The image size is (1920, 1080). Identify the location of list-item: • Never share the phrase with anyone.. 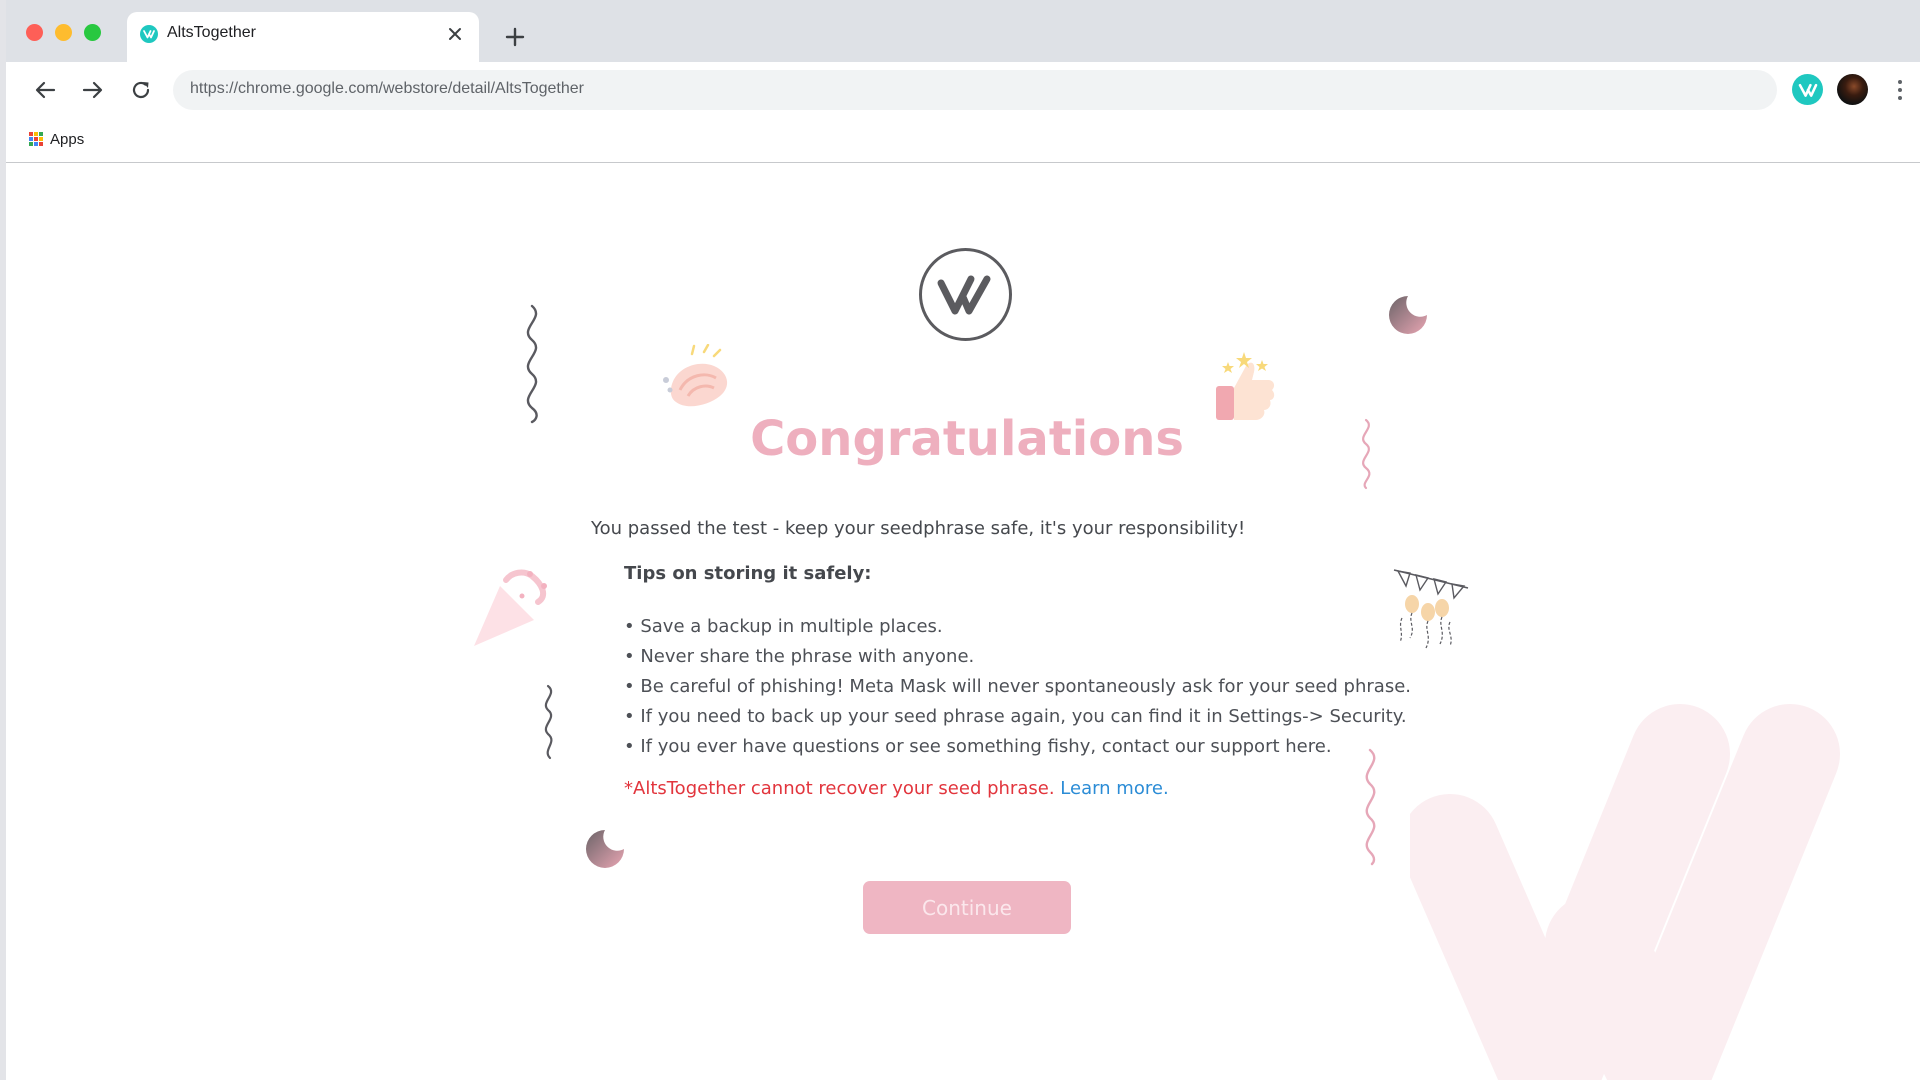
(799, 656).